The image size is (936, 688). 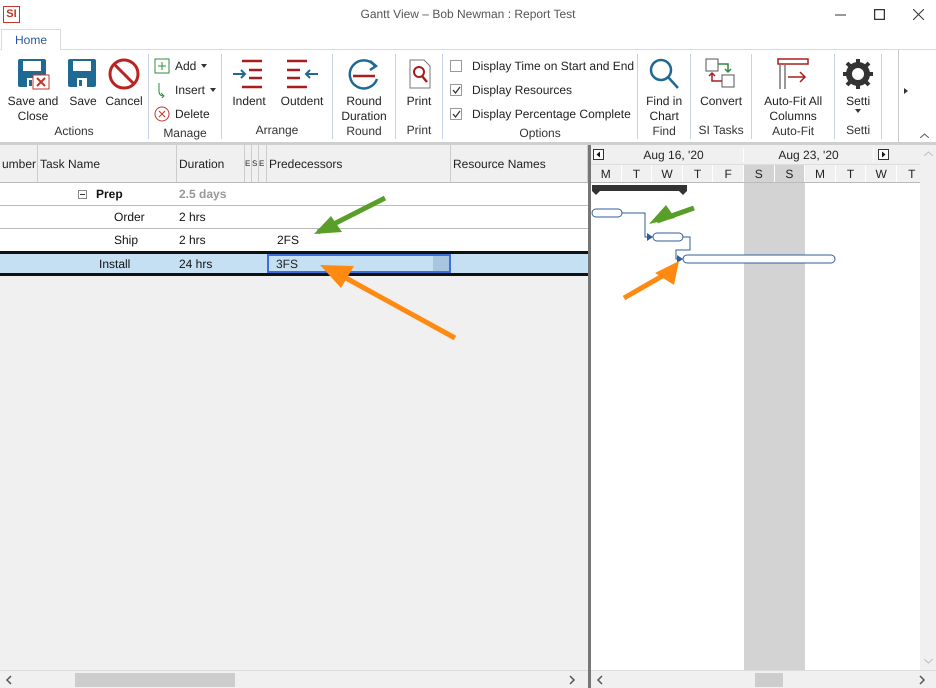 What do you see at coordinates (11, 14) in the screenshot?
I see `app-logo: SI` at bounding box center [11, 14].